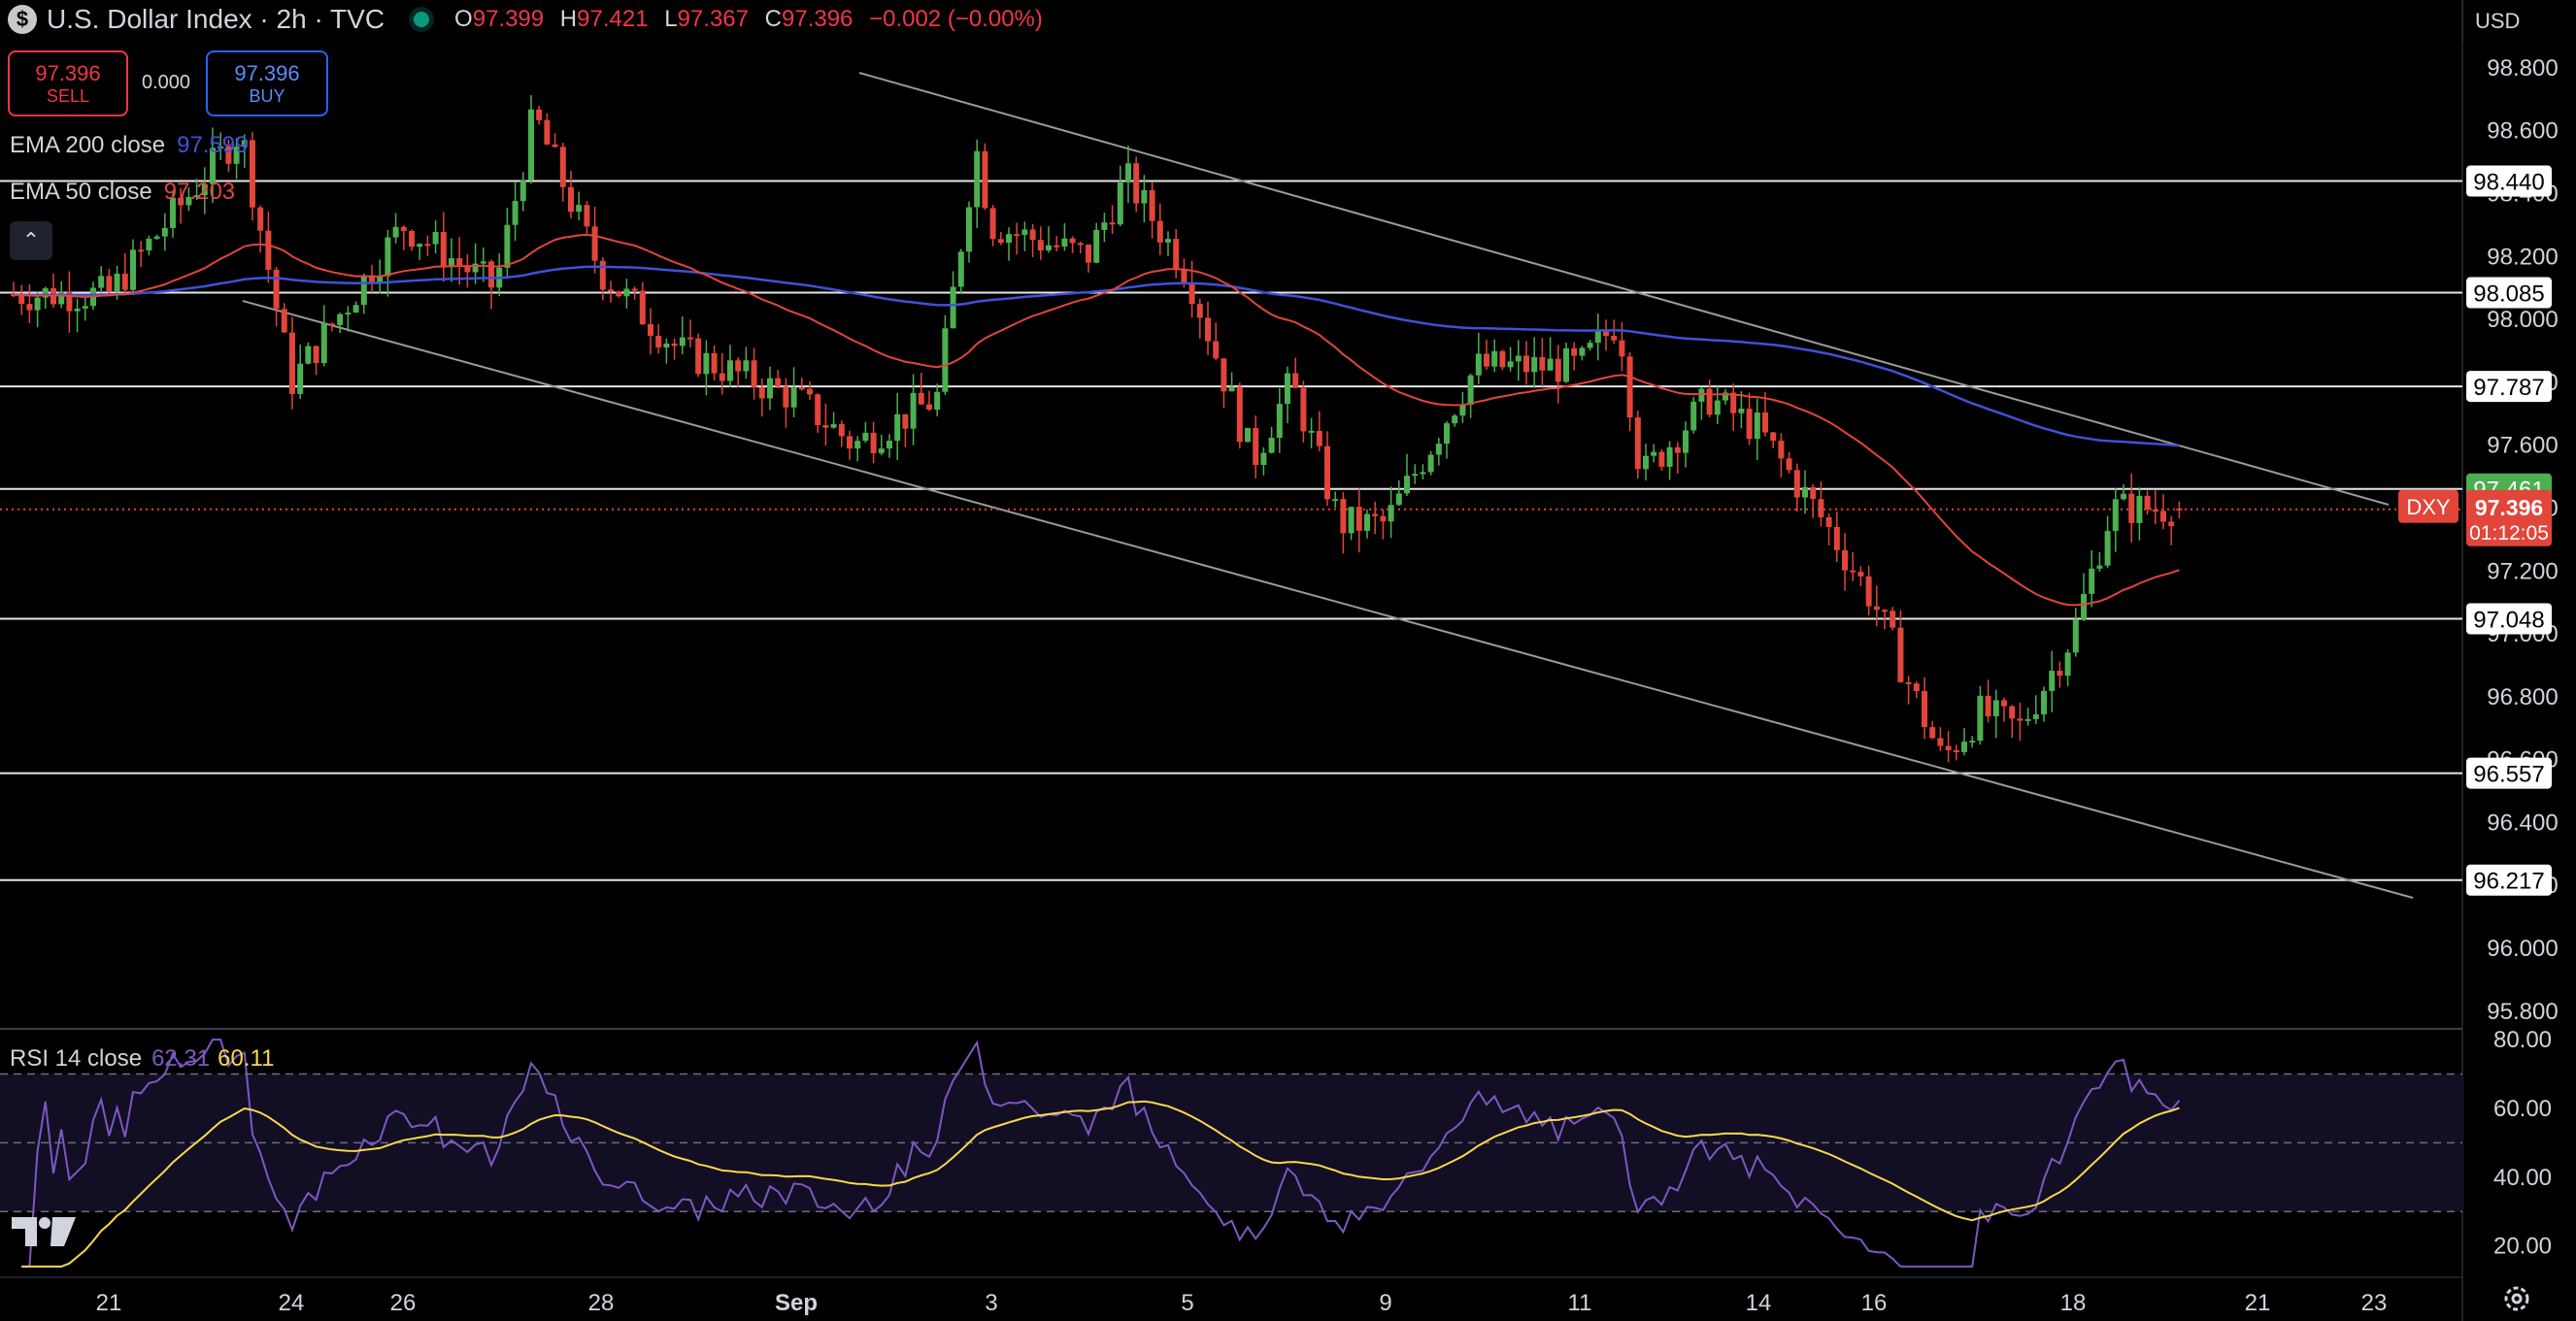 Image resolution: width=2576 pixels, height=1321 pixels. I want to click on buy-label: BUY, so click(267, 95).